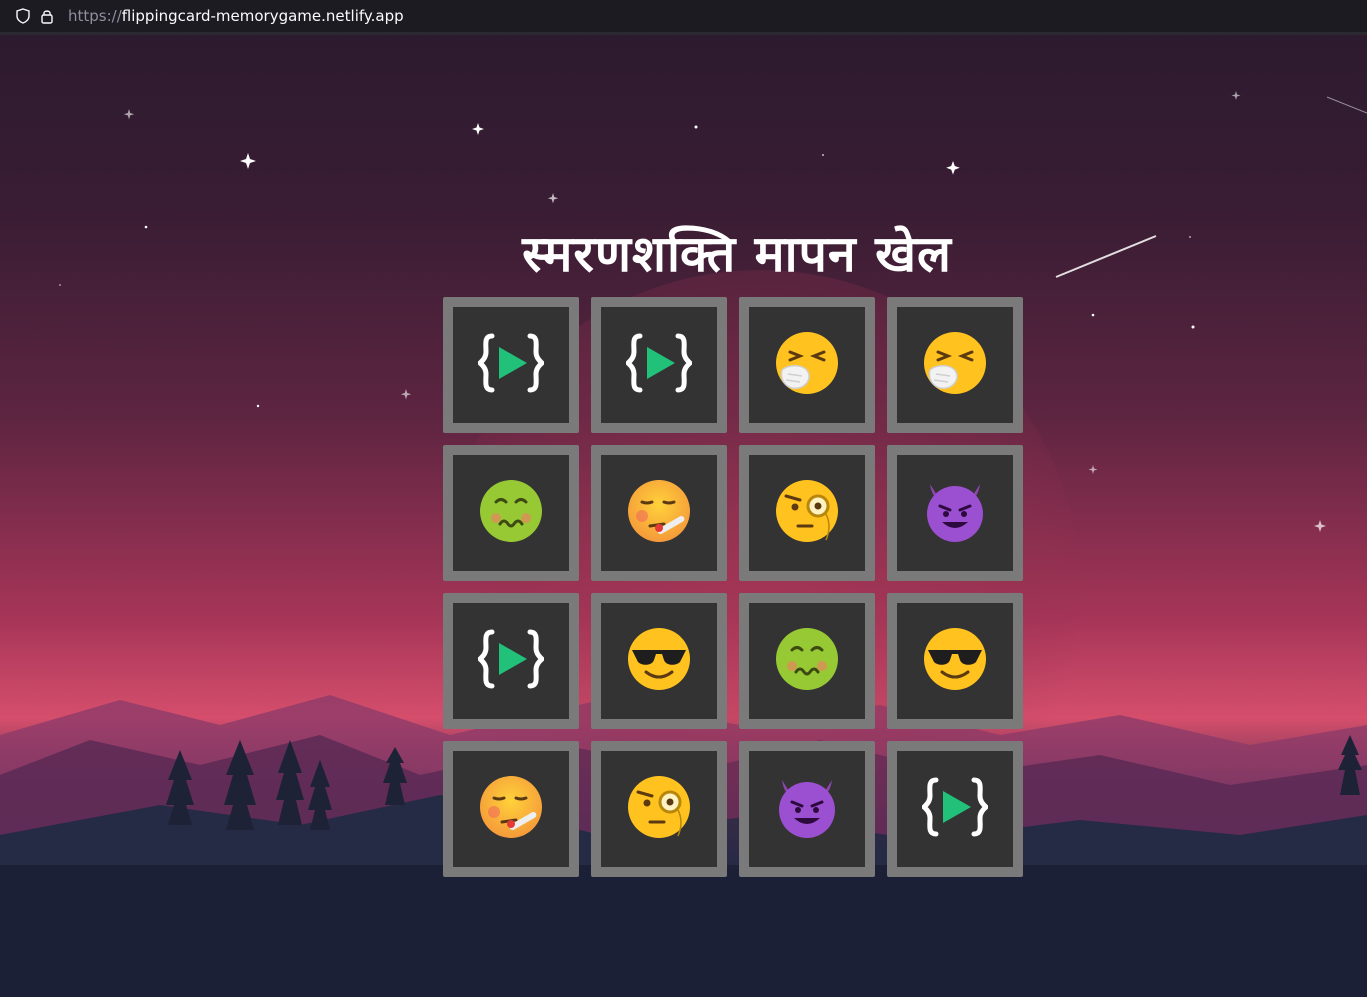 This screenshot has height=997, width=1367. What do you see at coordinates (737, 254) in the screenshot?
I see `page-title: स्मरणशक्ति मापन खेल` at bounding box center [737, 254].